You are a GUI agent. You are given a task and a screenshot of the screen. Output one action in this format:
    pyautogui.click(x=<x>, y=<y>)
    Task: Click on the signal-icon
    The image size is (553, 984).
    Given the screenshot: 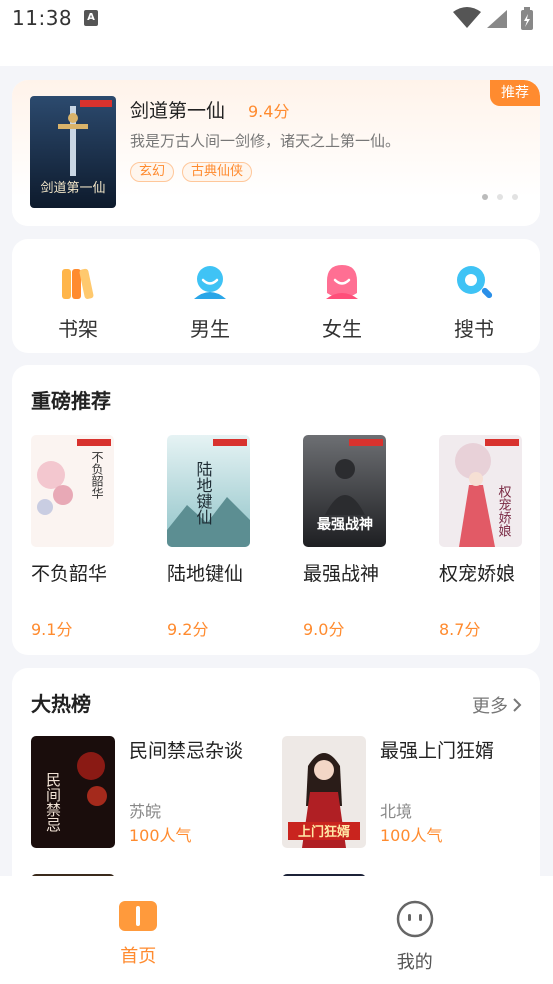 What is the action you would take?
    pyautogui.click(x=497, y=19)
    